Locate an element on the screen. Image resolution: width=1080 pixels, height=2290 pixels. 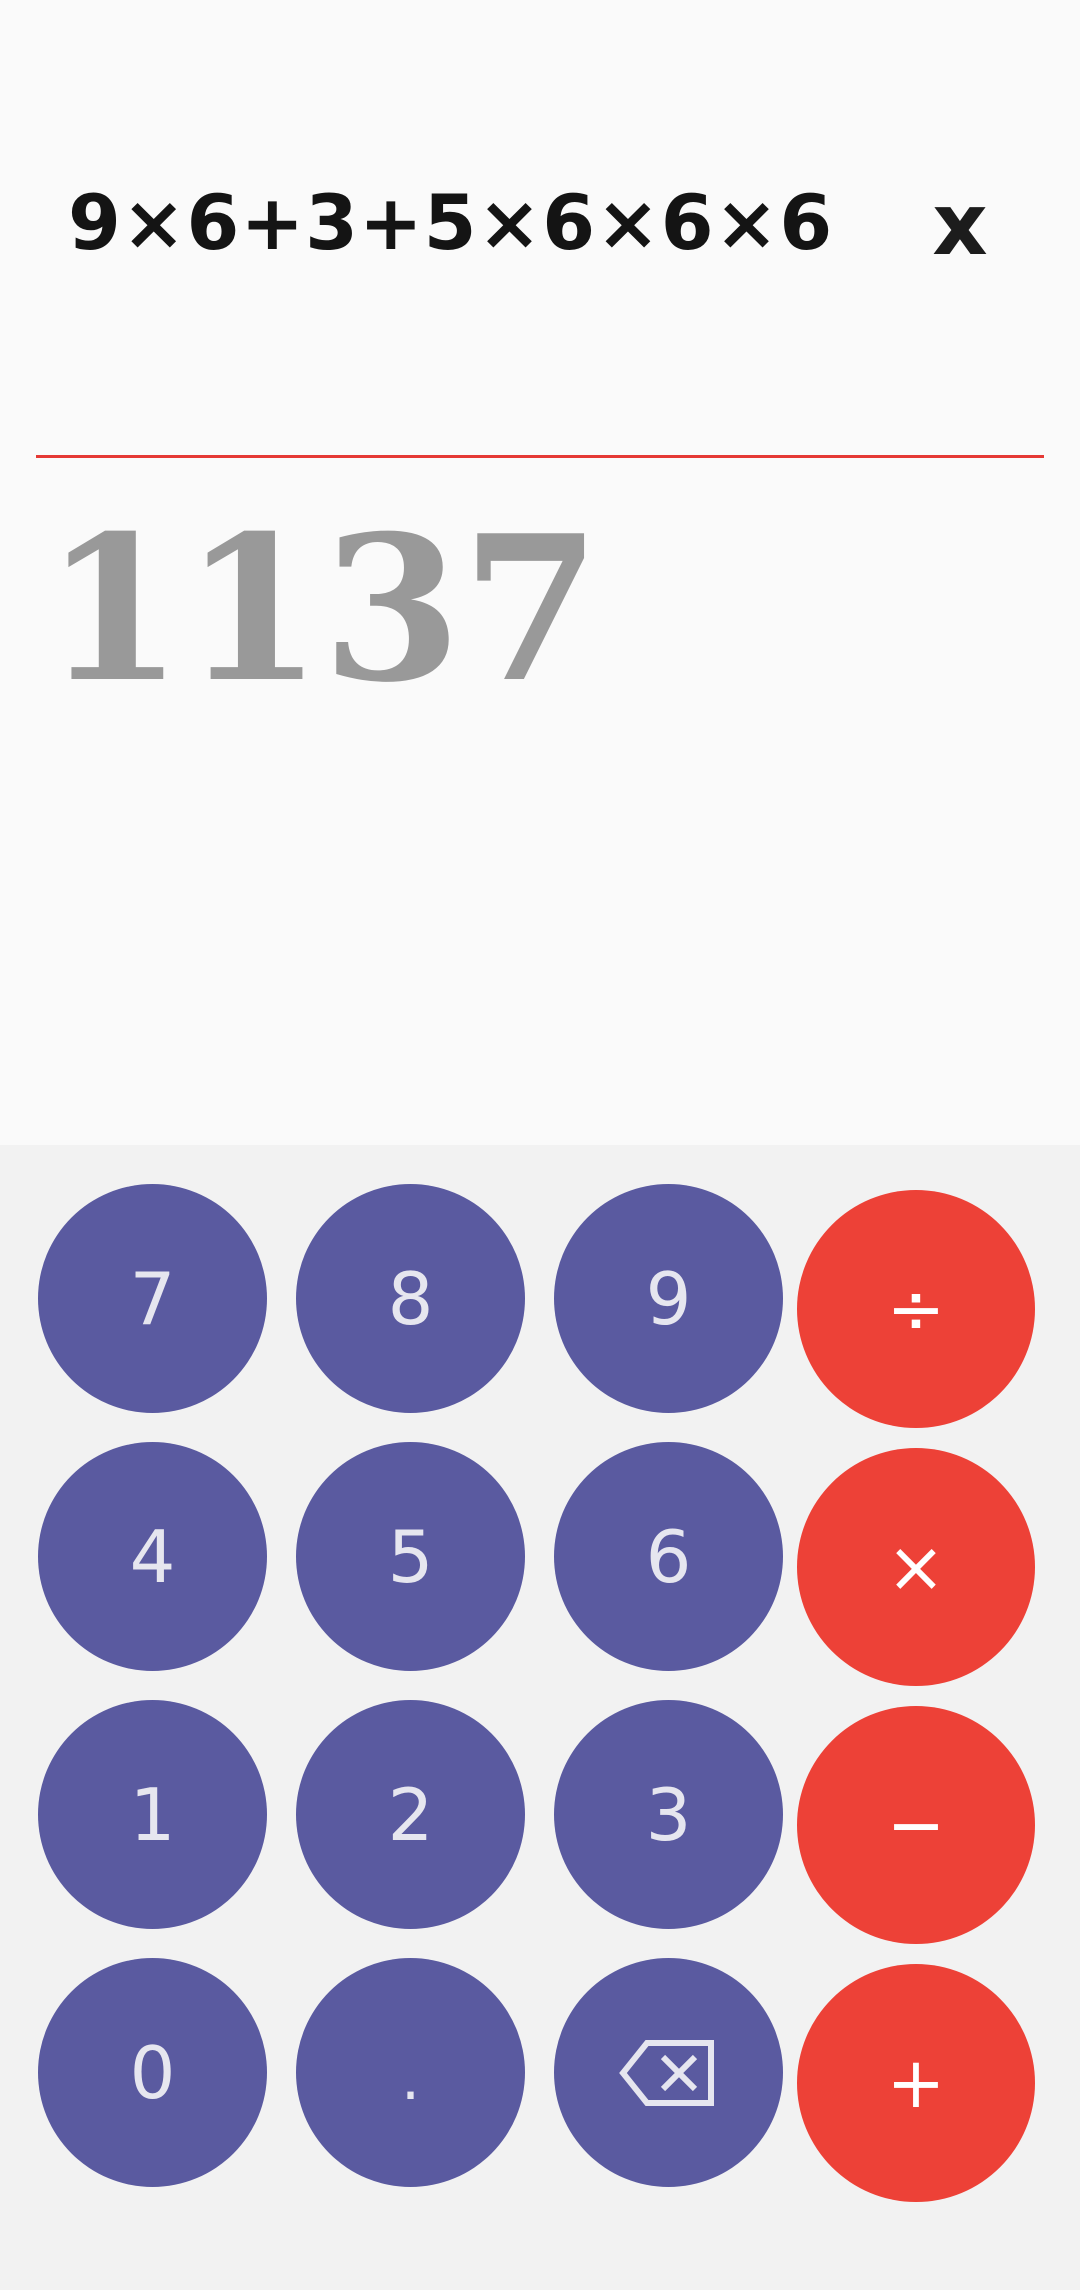
divide-label: ÷ is located at coordinates (916, 1309).